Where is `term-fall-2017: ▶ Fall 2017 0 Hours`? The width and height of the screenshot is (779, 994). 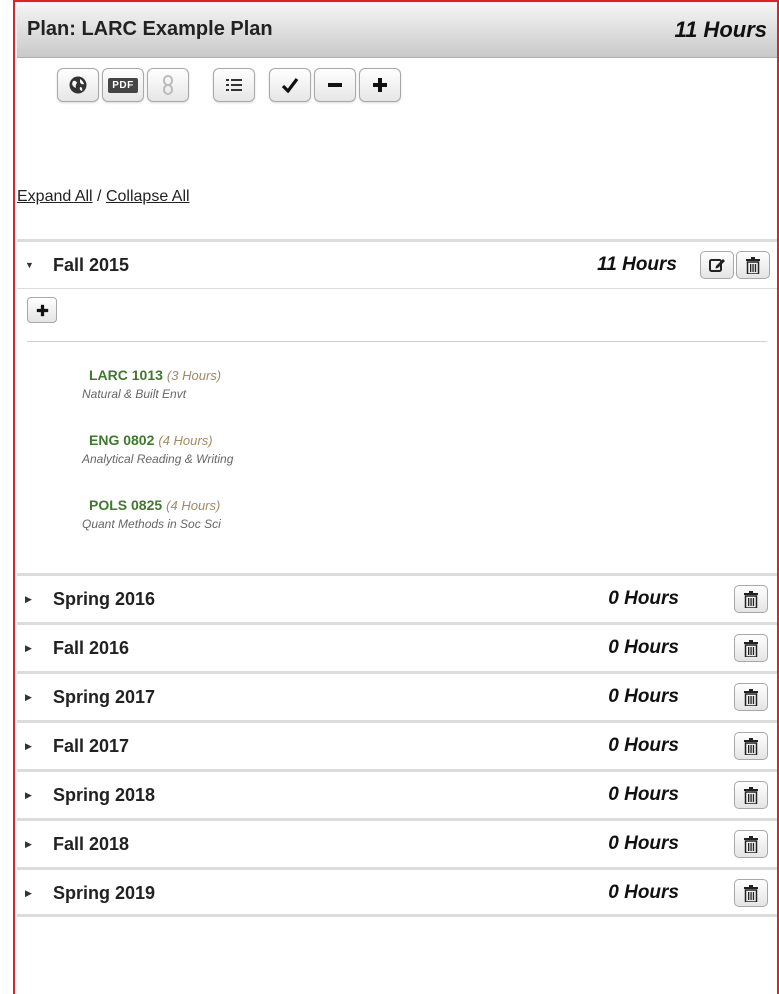 term-fall-2017: ▶ Fall 2017 0 Hours is located at coordinates (397, 744).